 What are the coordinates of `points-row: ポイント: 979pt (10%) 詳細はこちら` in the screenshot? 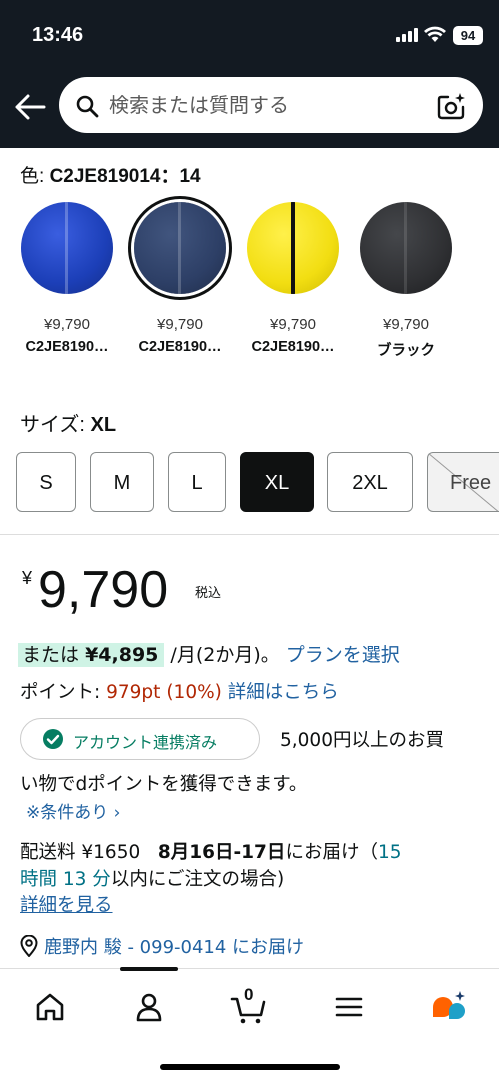 It's located at (179, 692).